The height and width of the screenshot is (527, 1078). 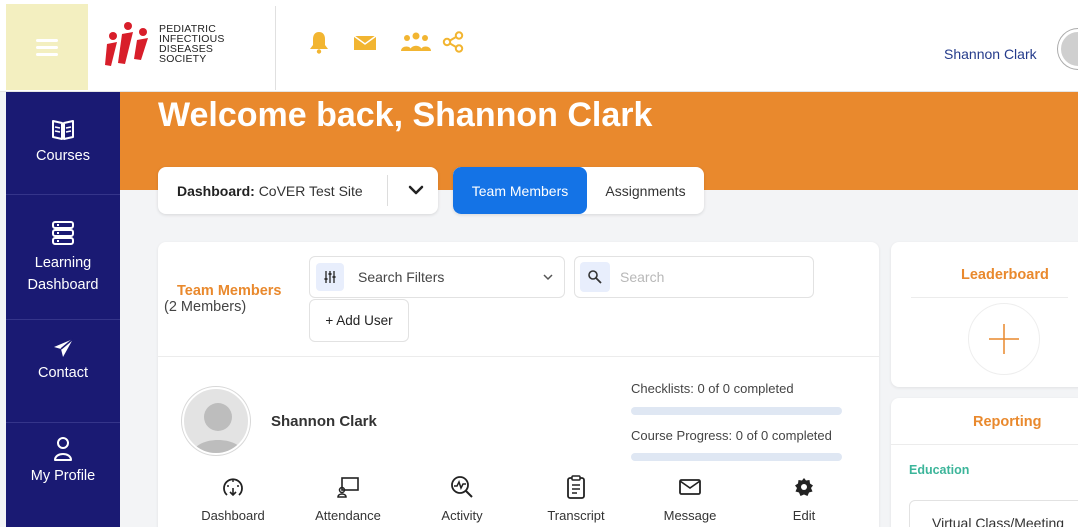 I want to click on reporting-divider, so click(x=984, y=444).